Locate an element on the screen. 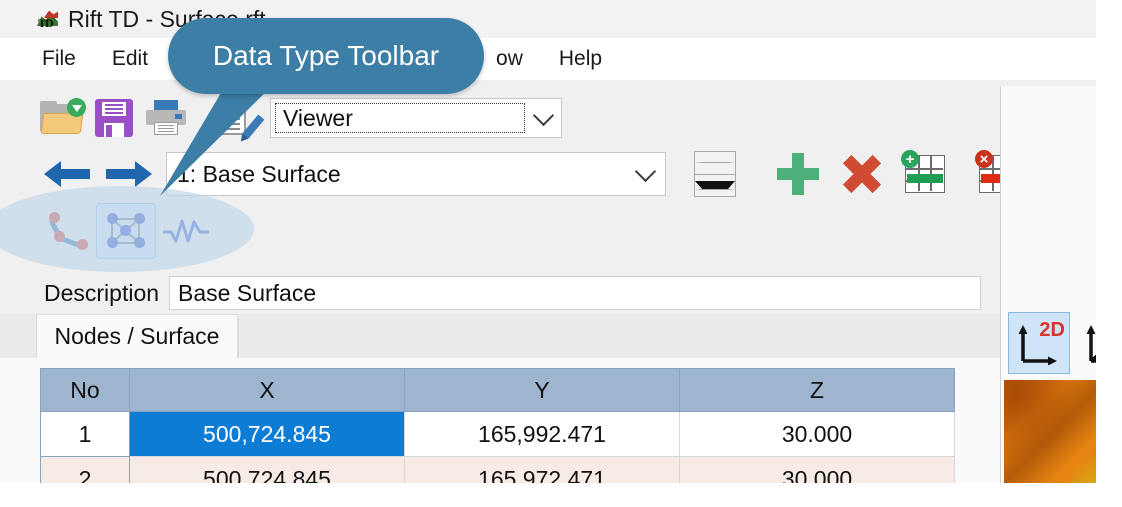 Image resolution: width=1122 pixels, height=507 pixels. delete-button is located at coordinates (862, 174).